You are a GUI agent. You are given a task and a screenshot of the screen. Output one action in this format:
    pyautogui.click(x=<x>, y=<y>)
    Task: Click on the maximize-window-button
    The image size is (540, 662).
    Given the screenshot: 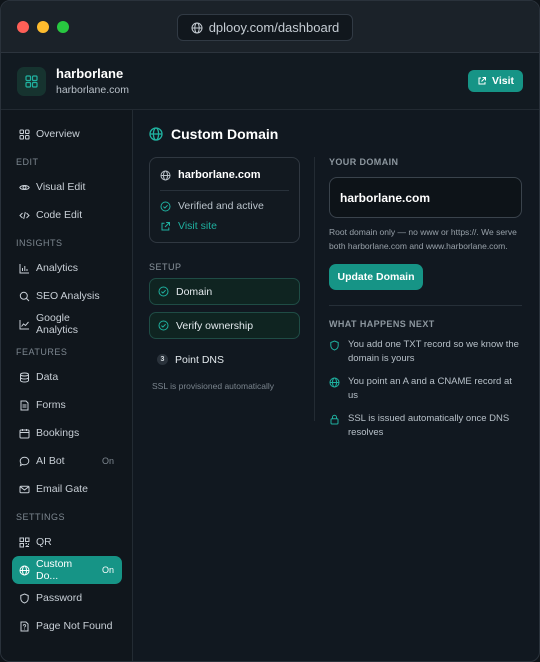 What is the action you would take?
    pyautogui.click(x=63, y=26)
    